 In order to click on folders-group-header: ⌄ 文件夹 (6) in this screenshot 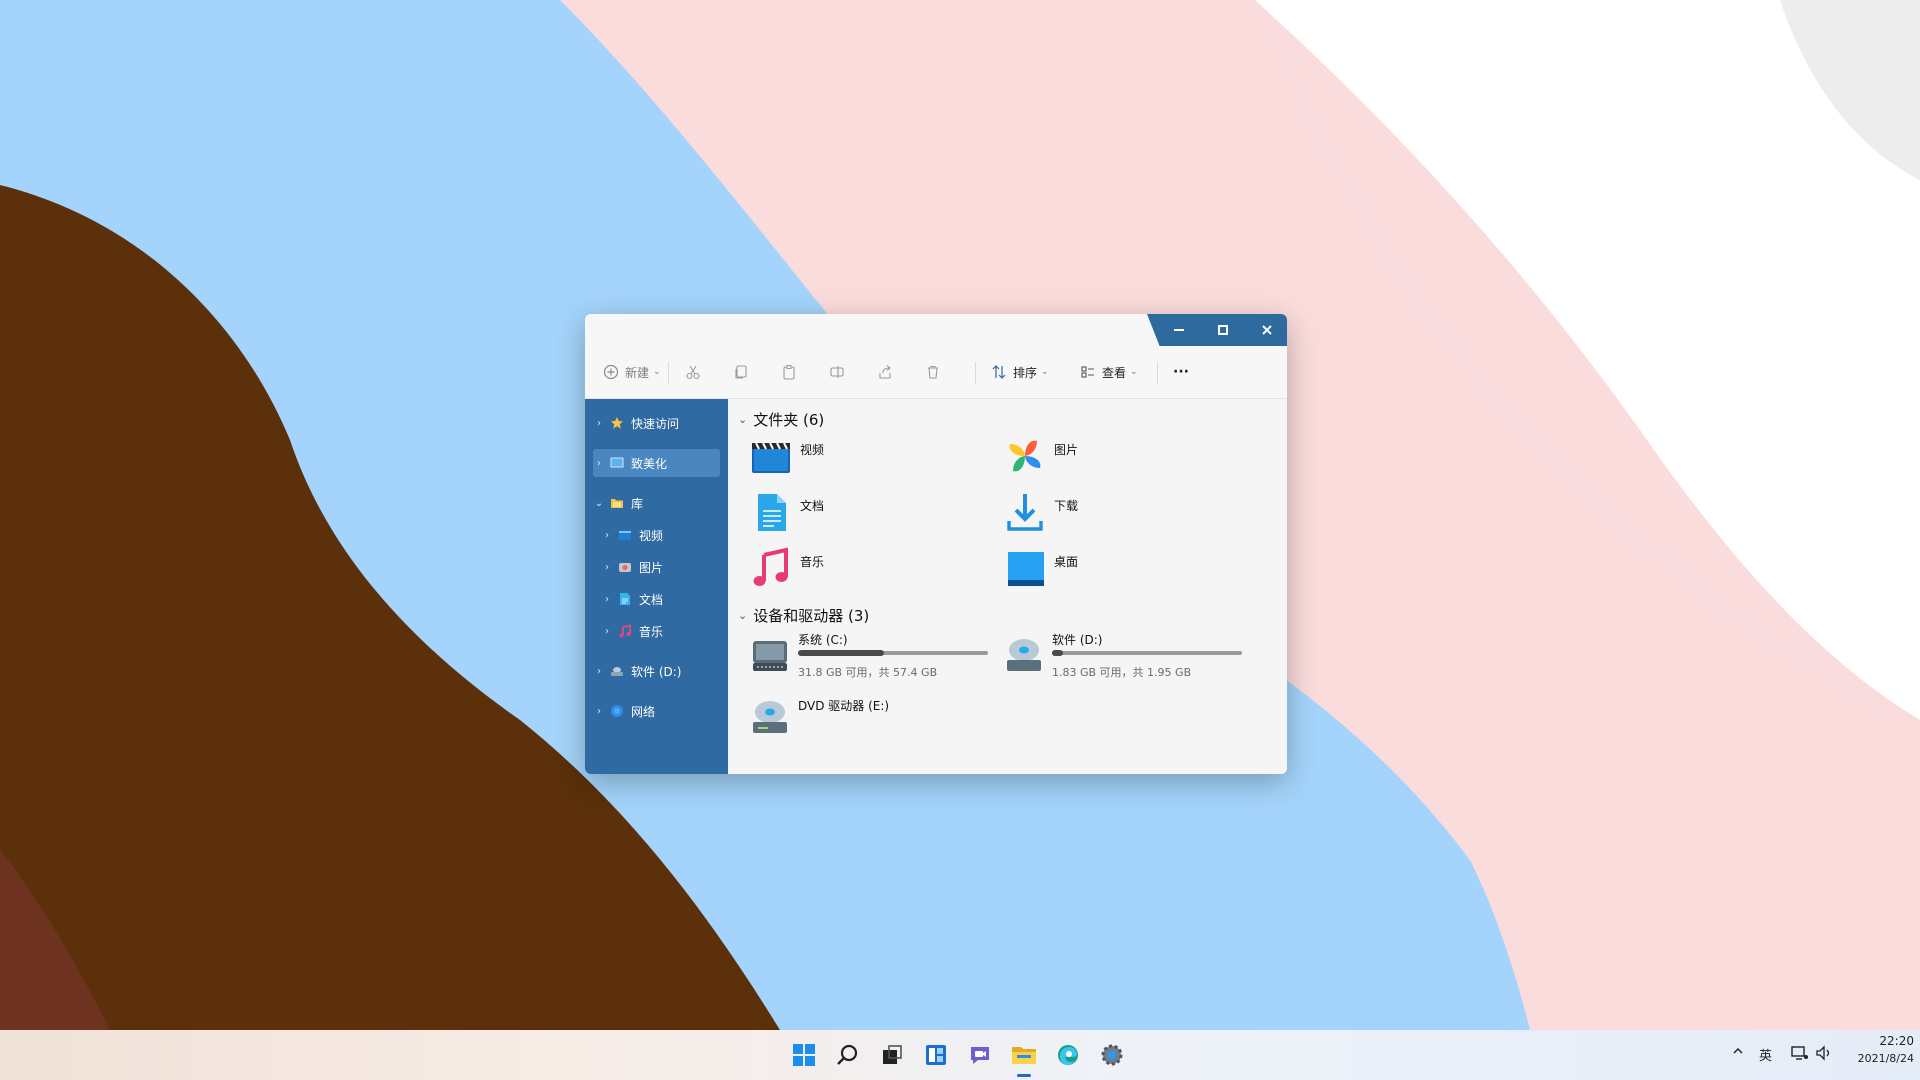, I will do `click(781, 419)`.